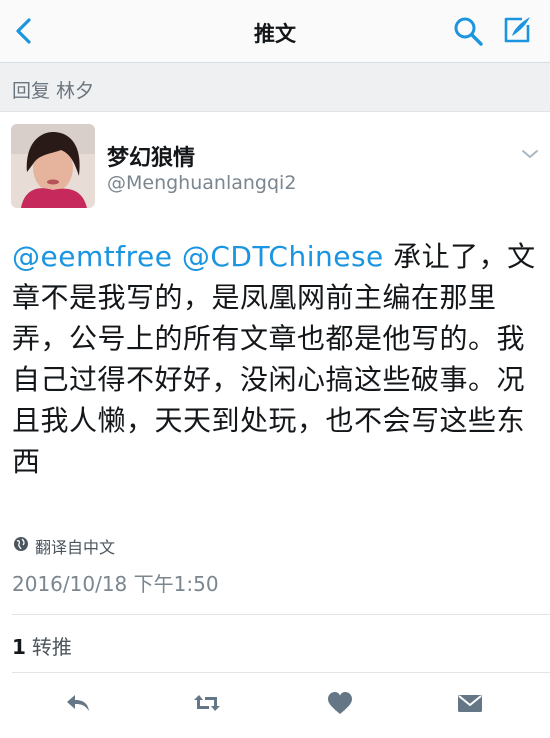 Image resolution: width=550 pixels, height=738 pixels. I want to click on reply-context-text: 回复 林夕, so click(53, 91).